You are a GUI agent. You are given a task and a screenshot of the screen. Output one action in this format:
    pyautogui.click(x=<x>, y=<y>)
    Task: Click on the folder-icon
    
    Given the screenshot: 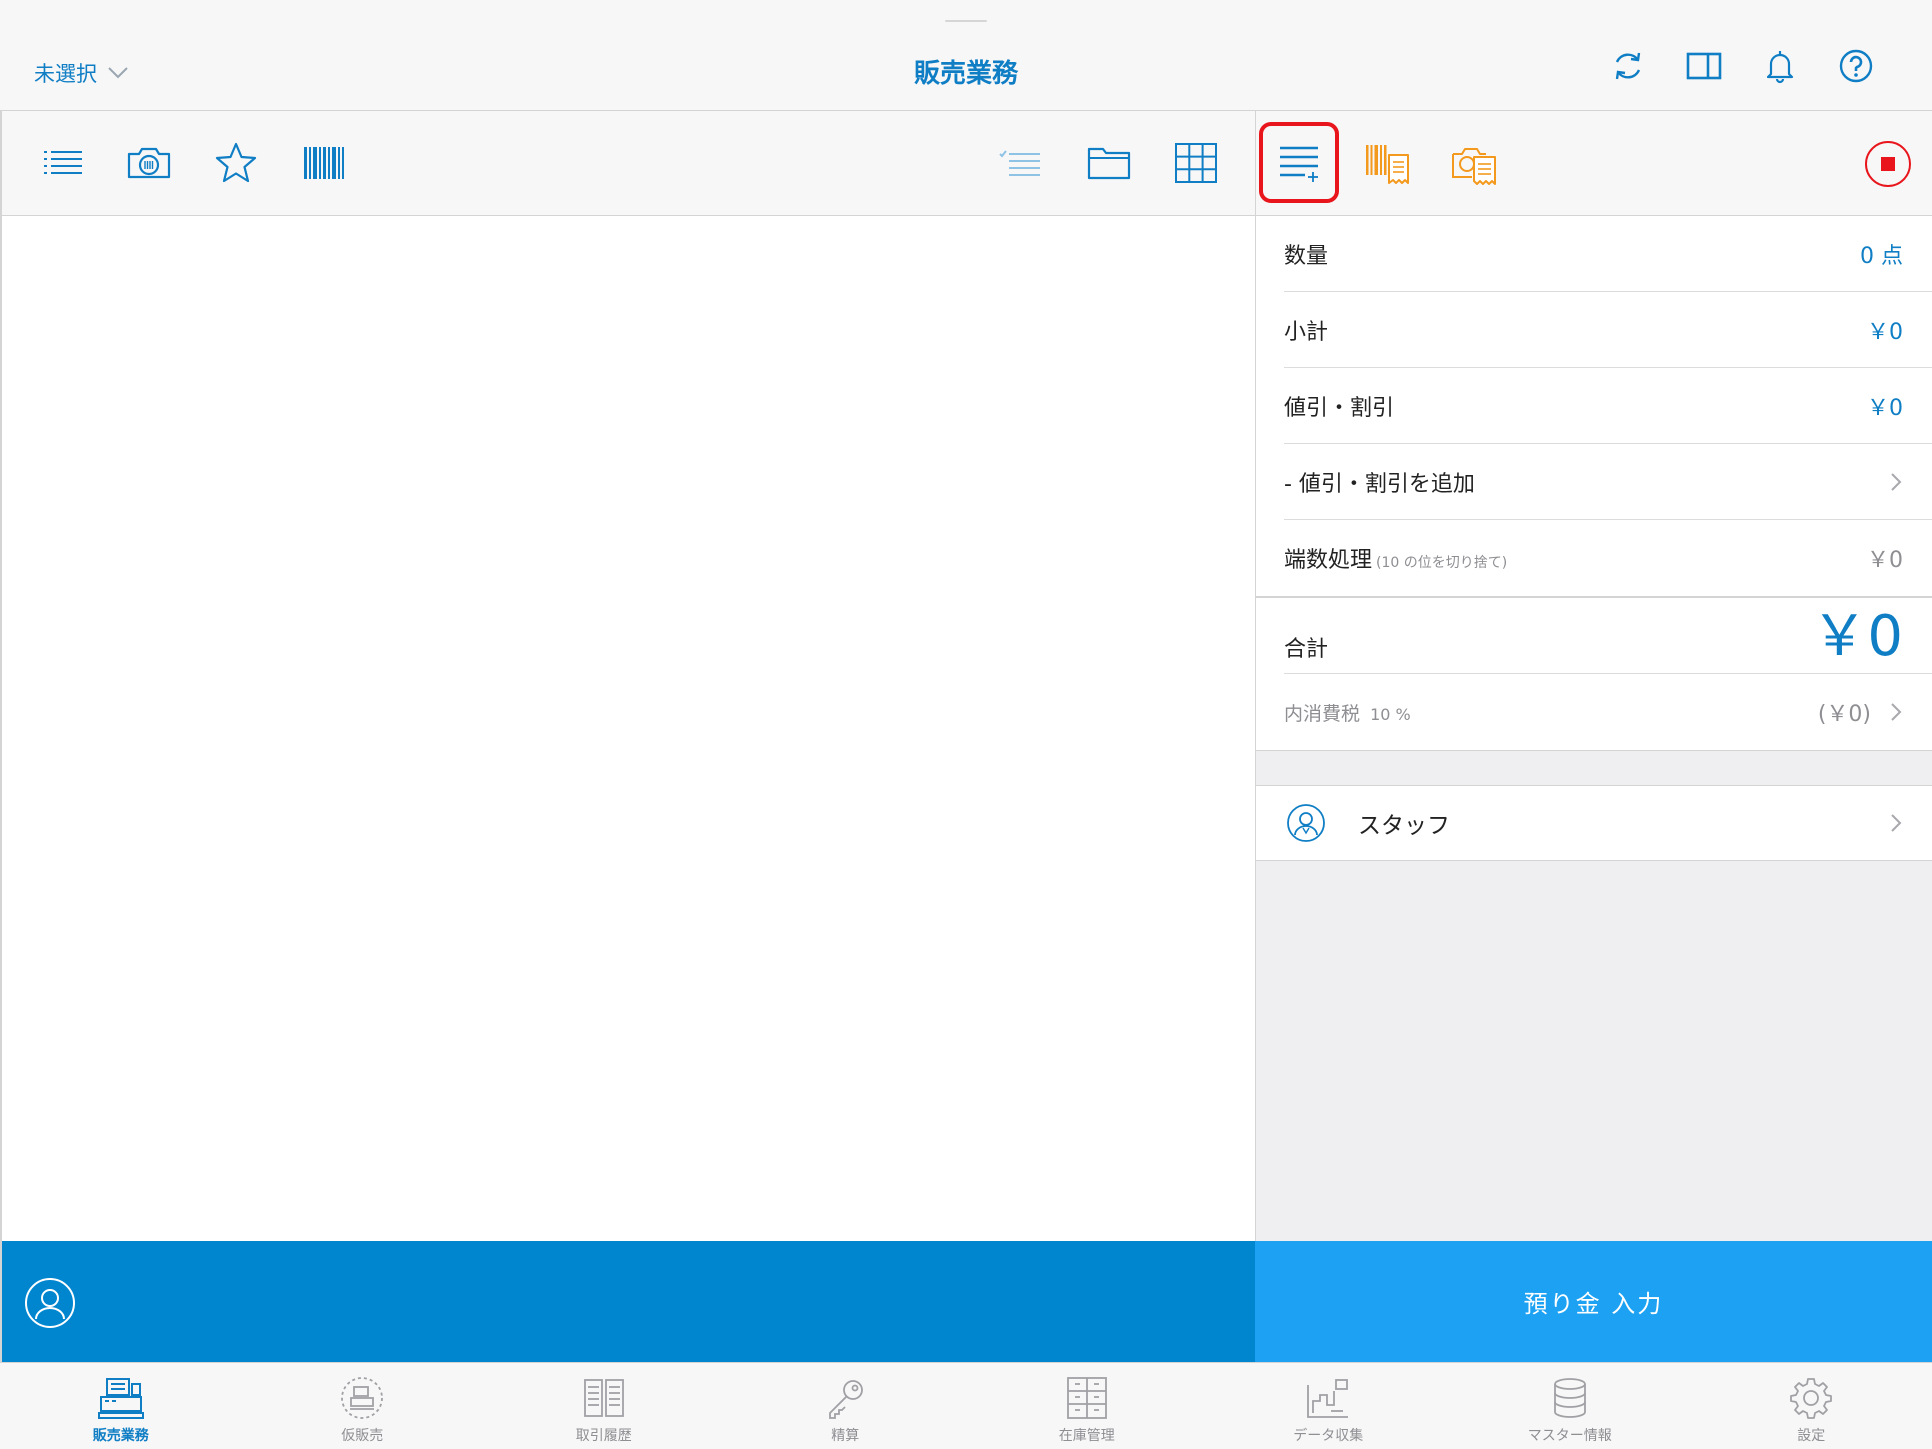 What is the action you would take?
    pyautogui.click(x=1109, y=163)
    